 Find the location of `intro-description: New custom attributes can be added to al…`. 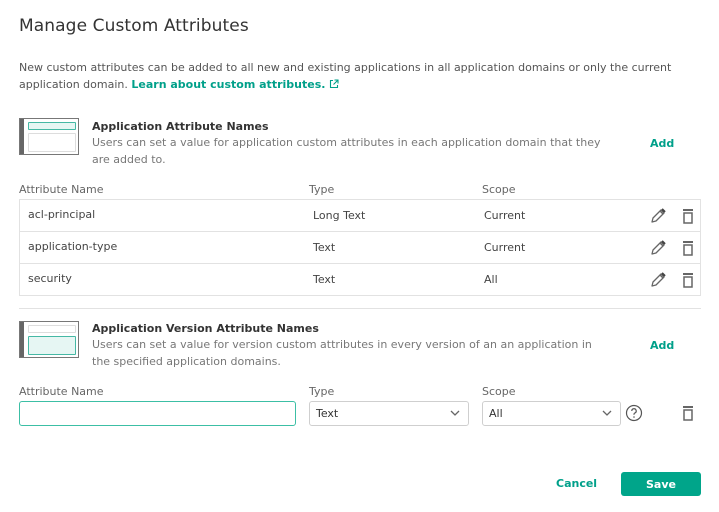

intro-description: New custom attributes can be added to al… is located at coordinates (345, 76).